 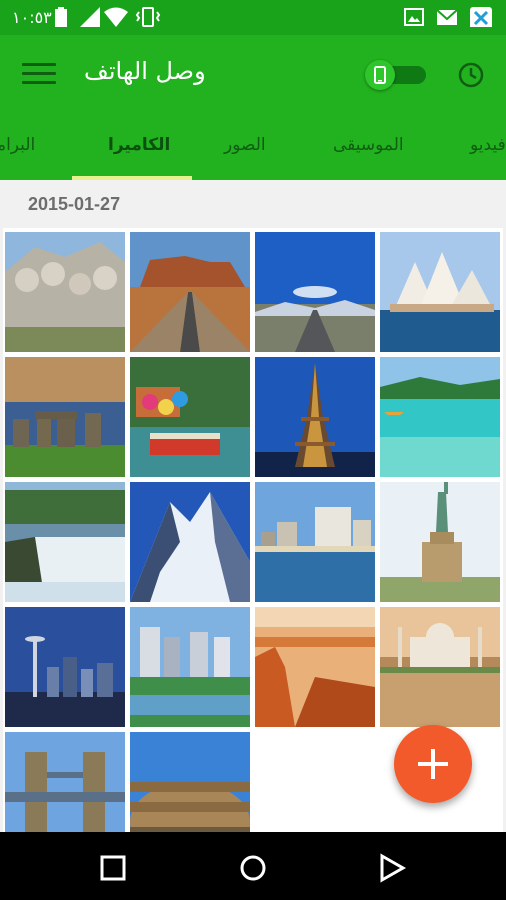 What do you see at coordinates (61, 17) in the screenshot?
I see `battery-icon` at bounding box center [61, 17].